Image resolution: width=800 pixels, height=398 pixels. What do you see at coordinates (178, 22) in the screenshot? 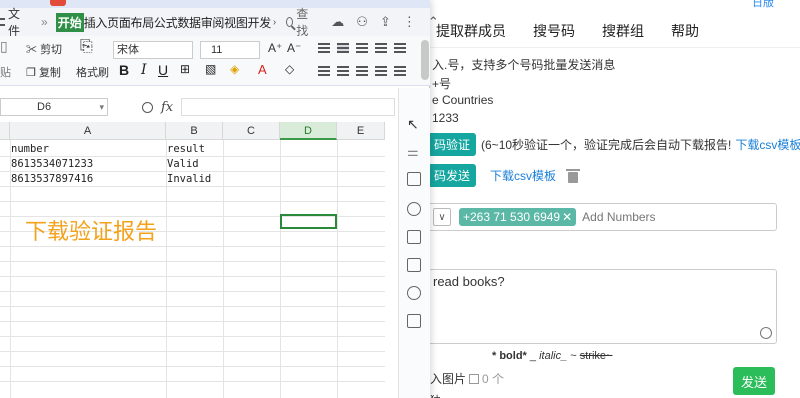
I see `tab-others: 插入页面布局公式数据审阅视图开发` at bounding box center [178, 22].